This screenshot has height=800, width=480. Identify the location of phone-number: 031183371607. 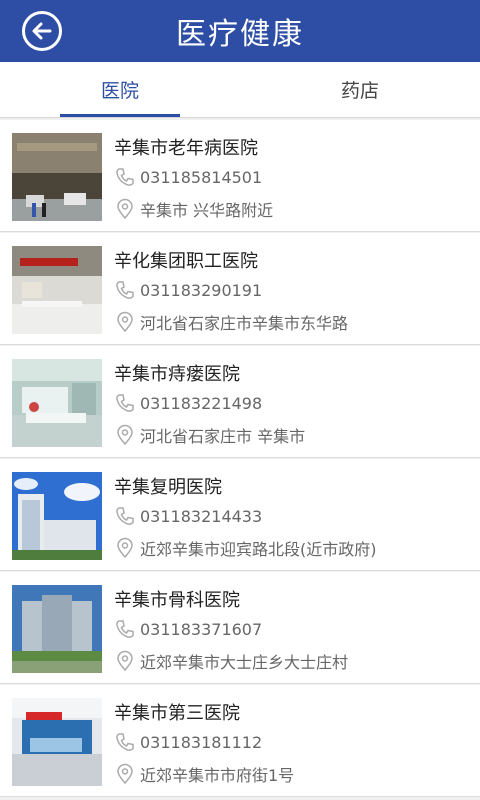
(201, 629).